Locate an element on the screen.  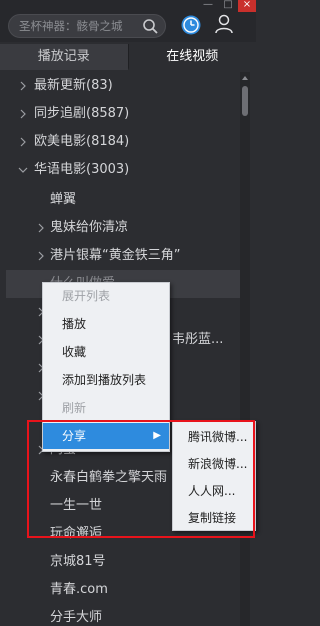
tab-bar: 播放记录 在线视频 is located at coordinates (128, 57).